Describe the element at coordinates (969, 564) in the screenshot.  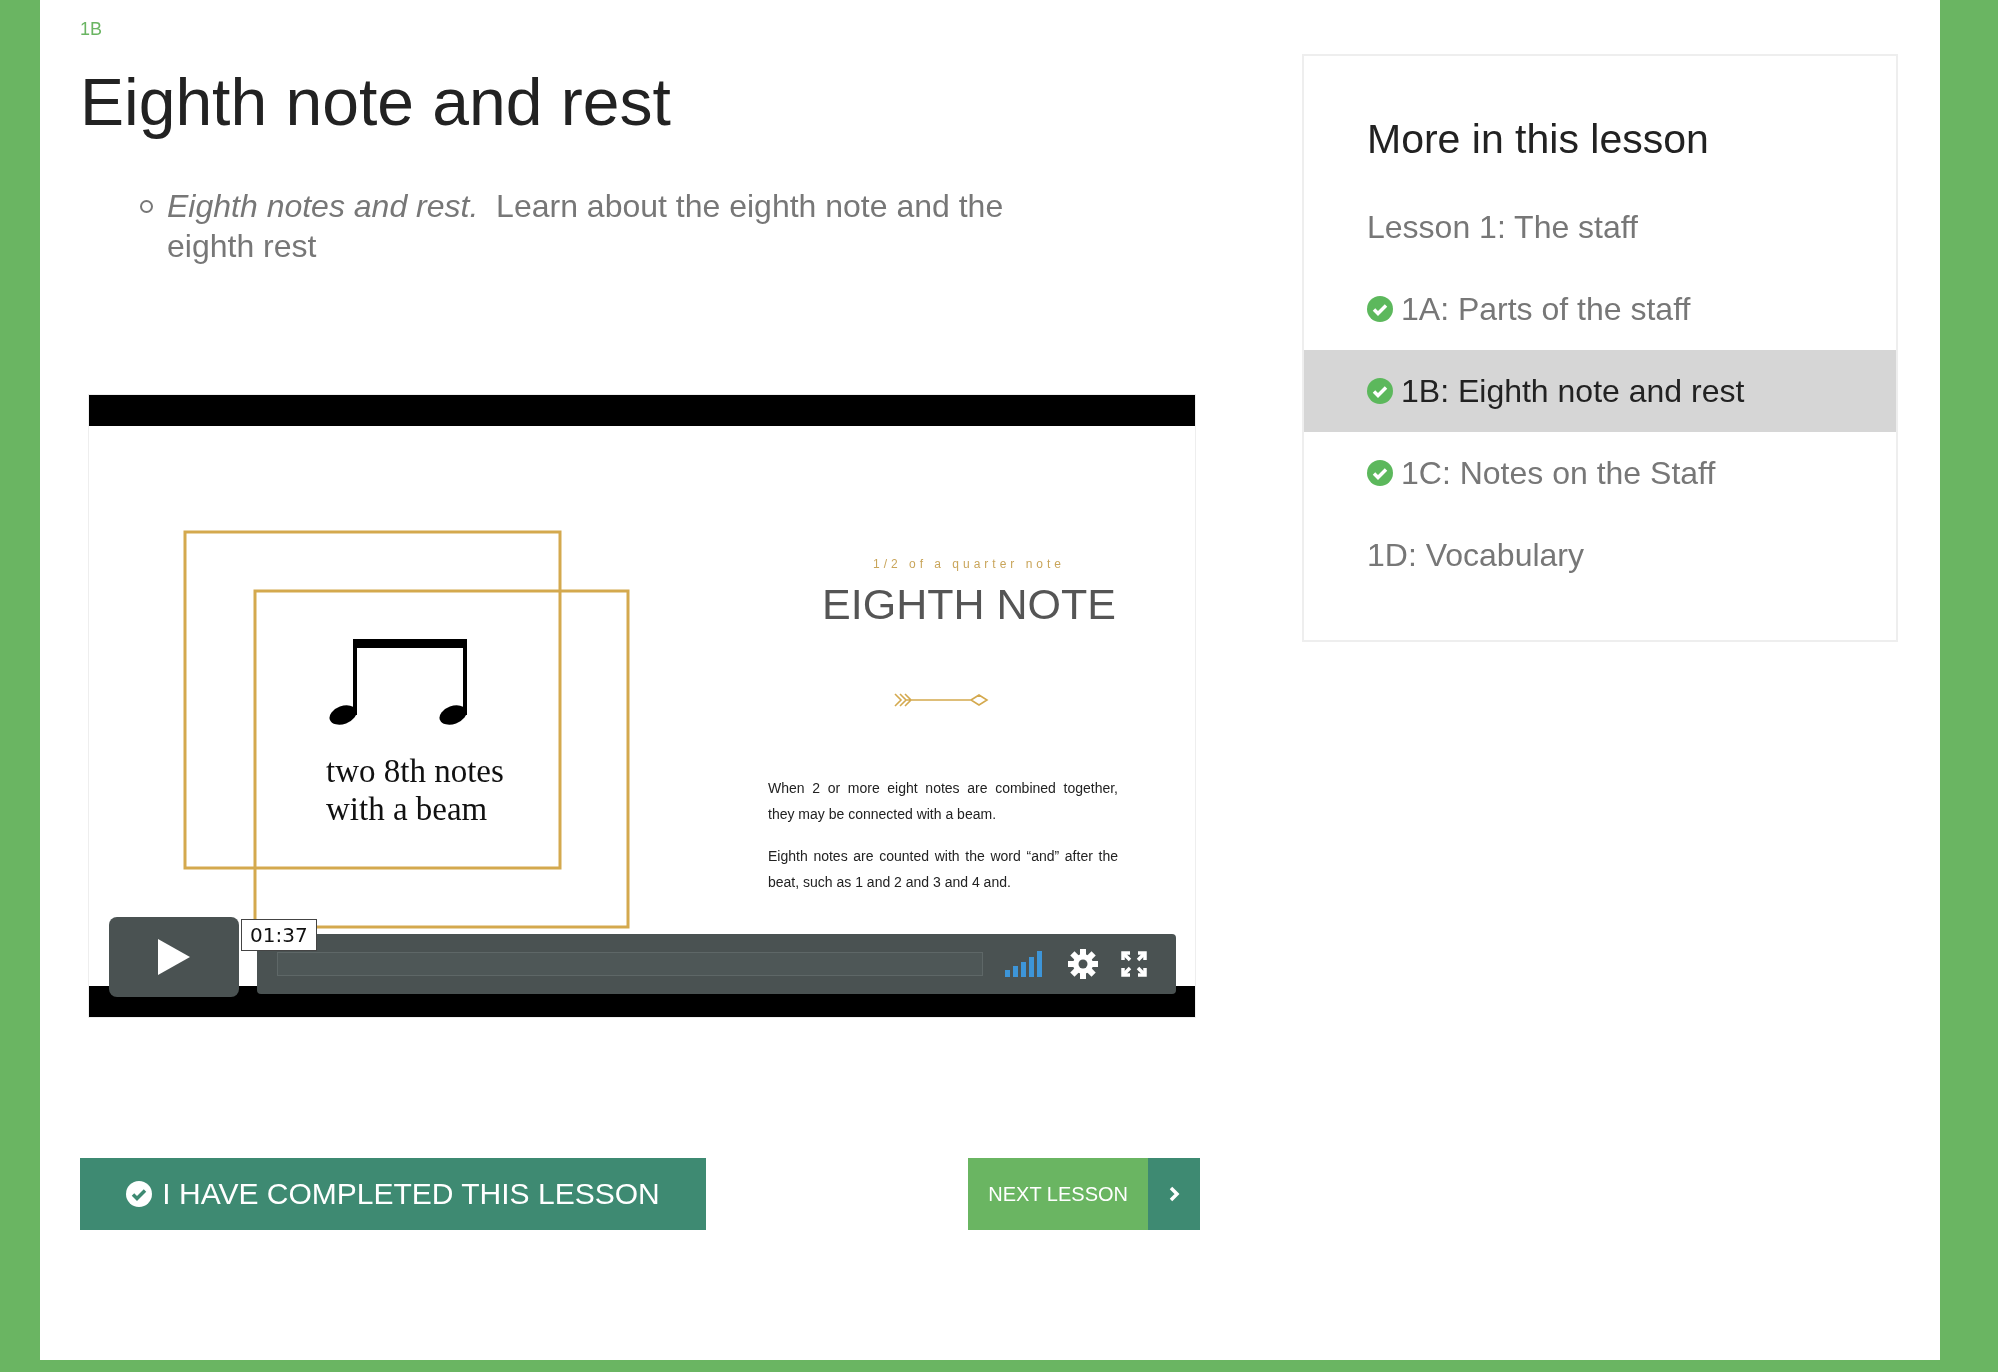
I see `slide-subtitle: 1/2 of a quarter note` at that location.